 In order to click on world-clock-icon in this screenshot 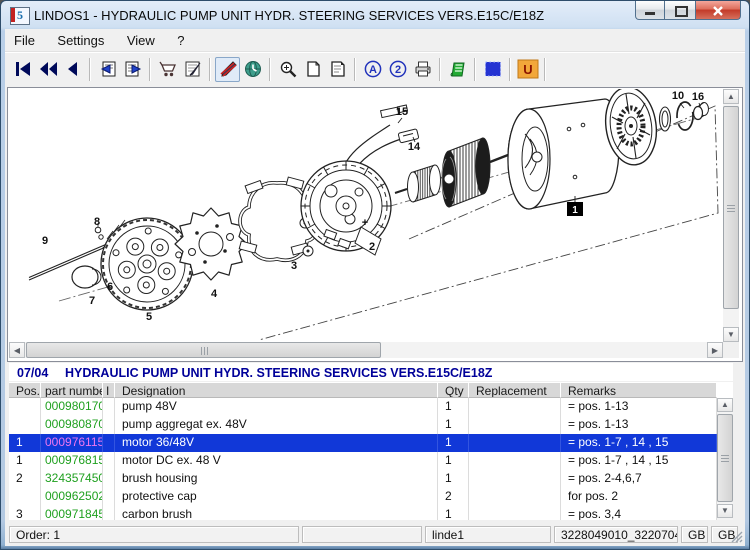, I will do `click(252, 69)`.